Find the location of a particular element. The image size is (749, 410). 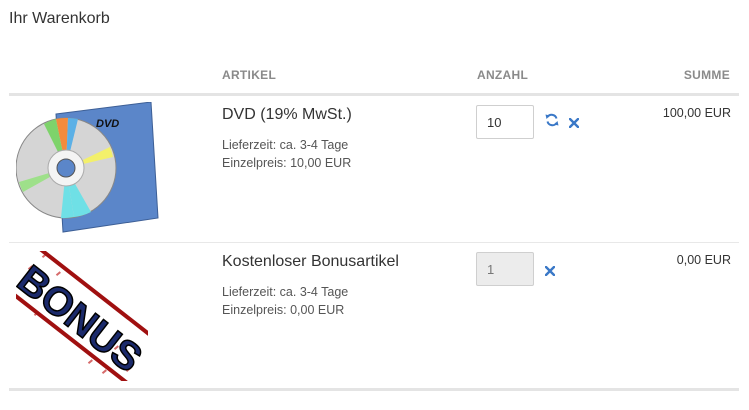

refresh-icon is located at coordinates (552, 122).